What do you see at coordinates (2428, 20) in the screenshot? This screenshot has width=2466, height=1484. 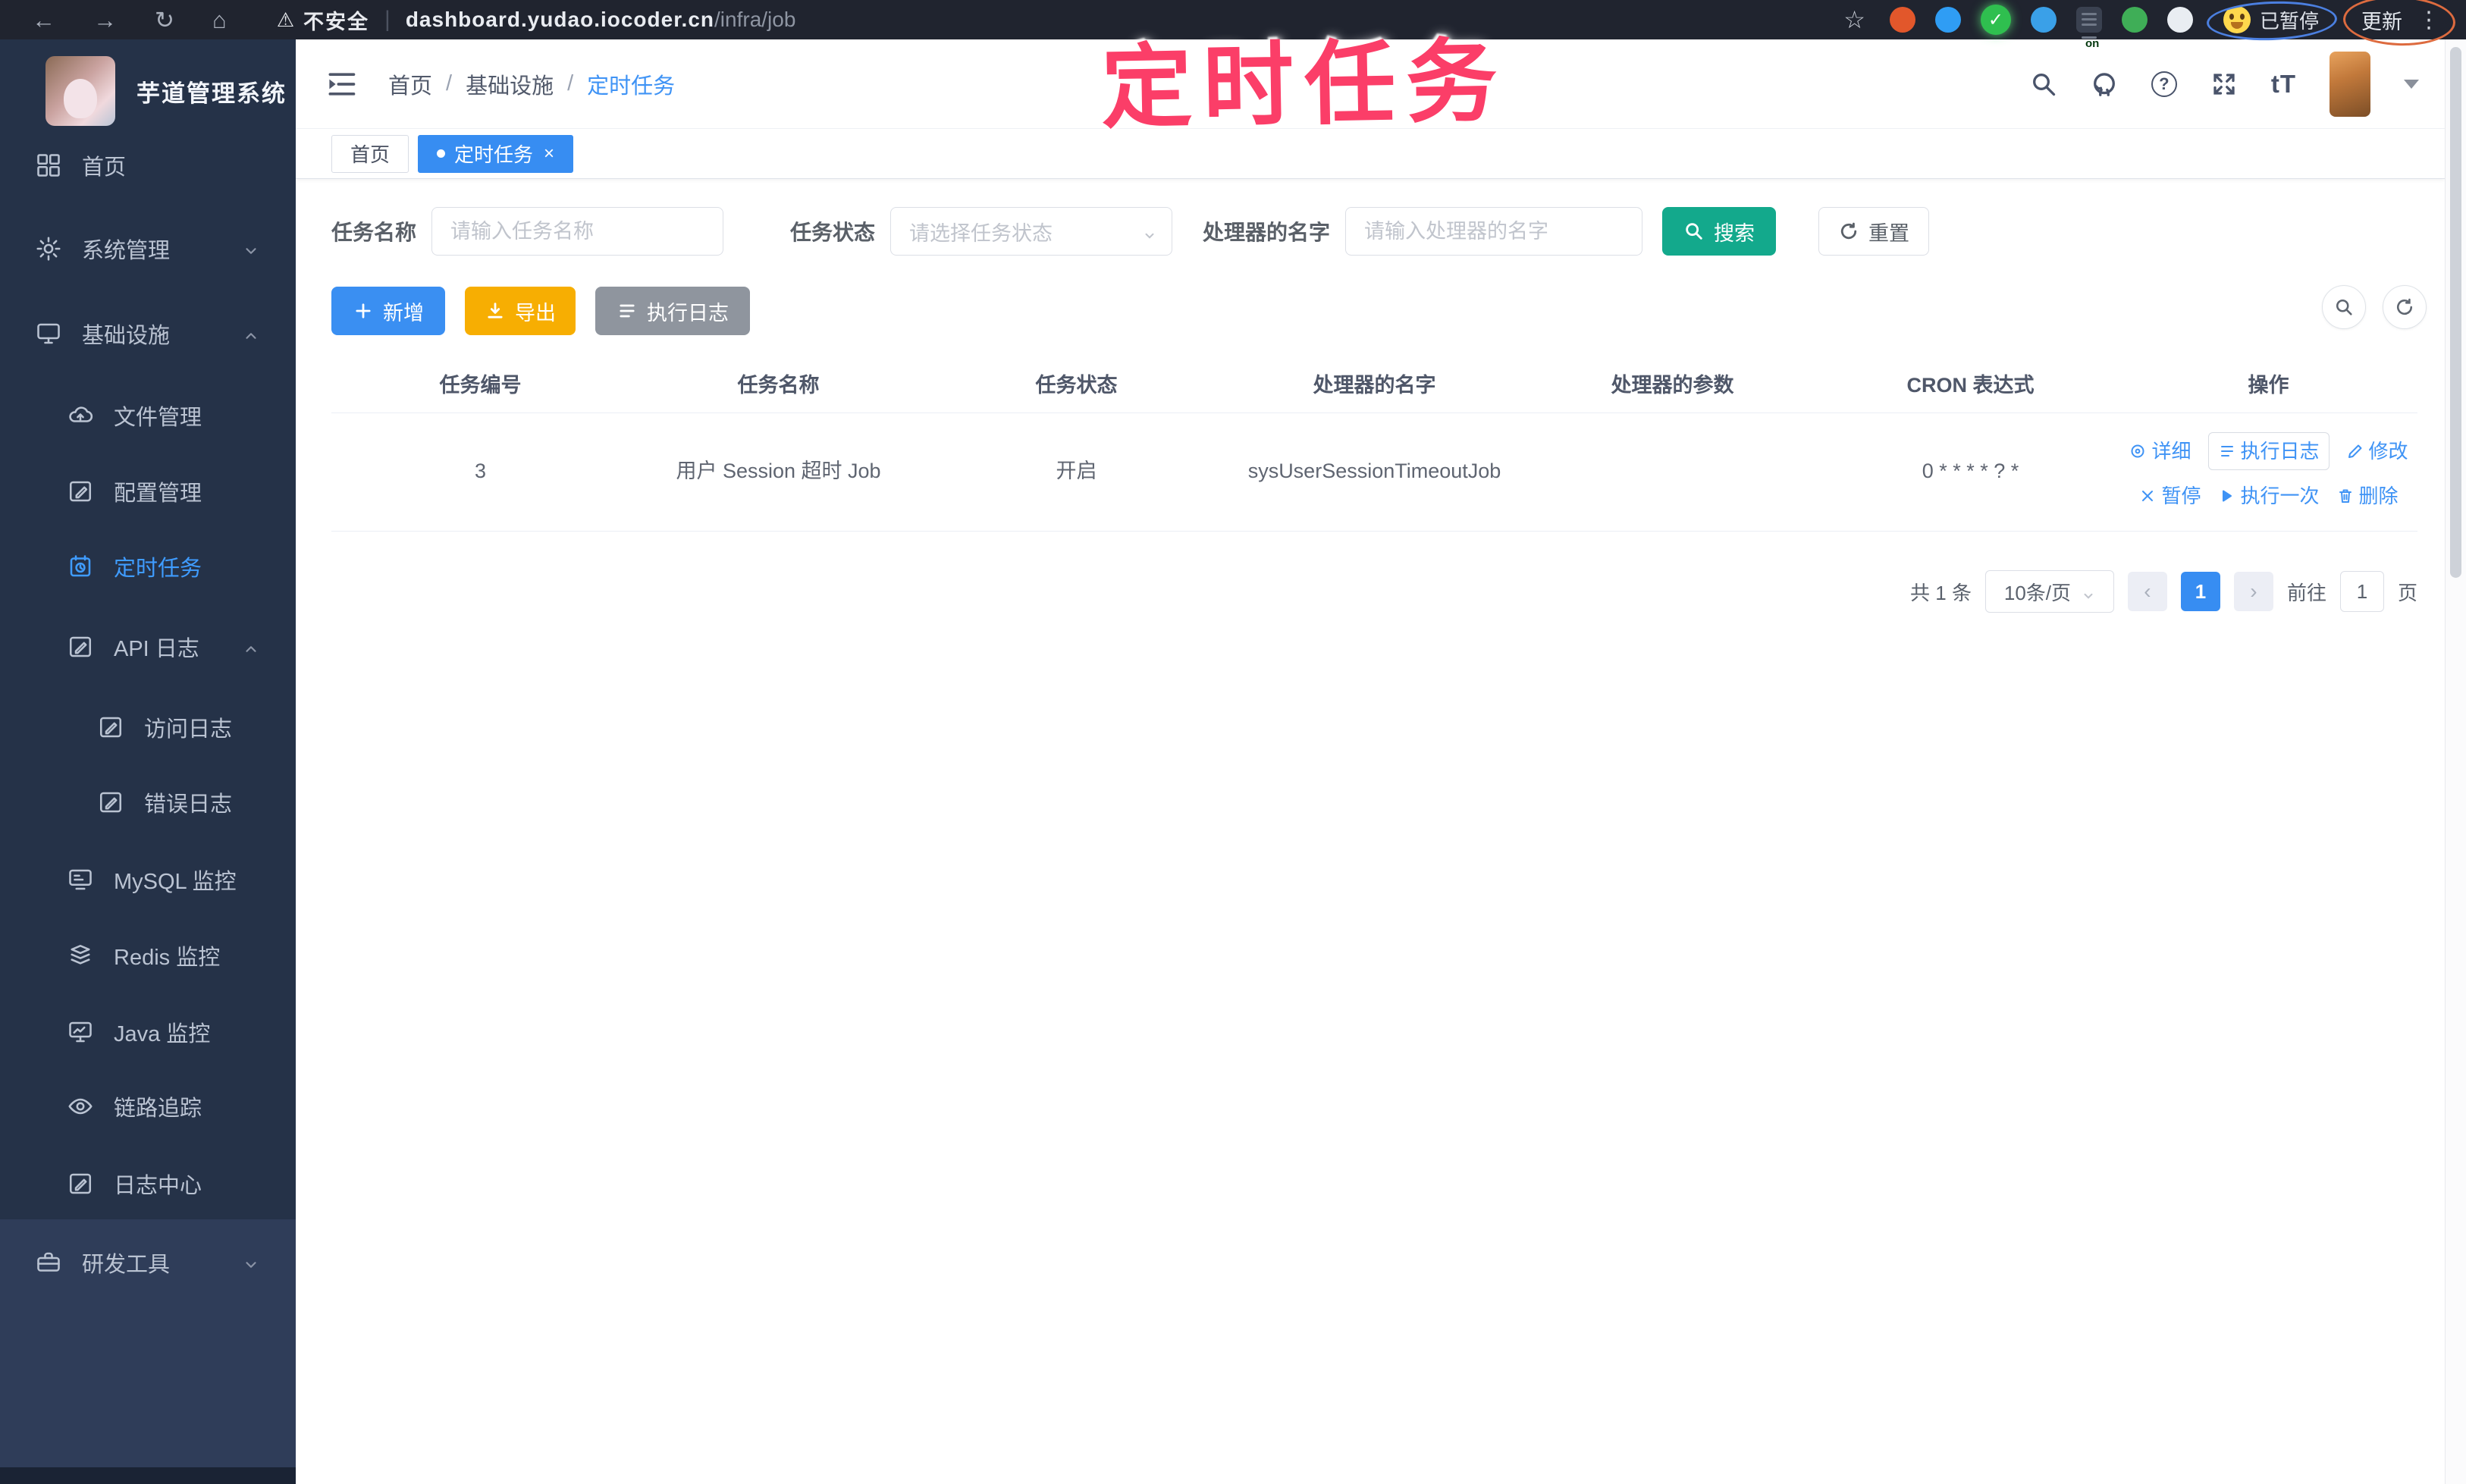 I see `kebab-menu-icon: ⋮` at bounding box center [2428, 20].